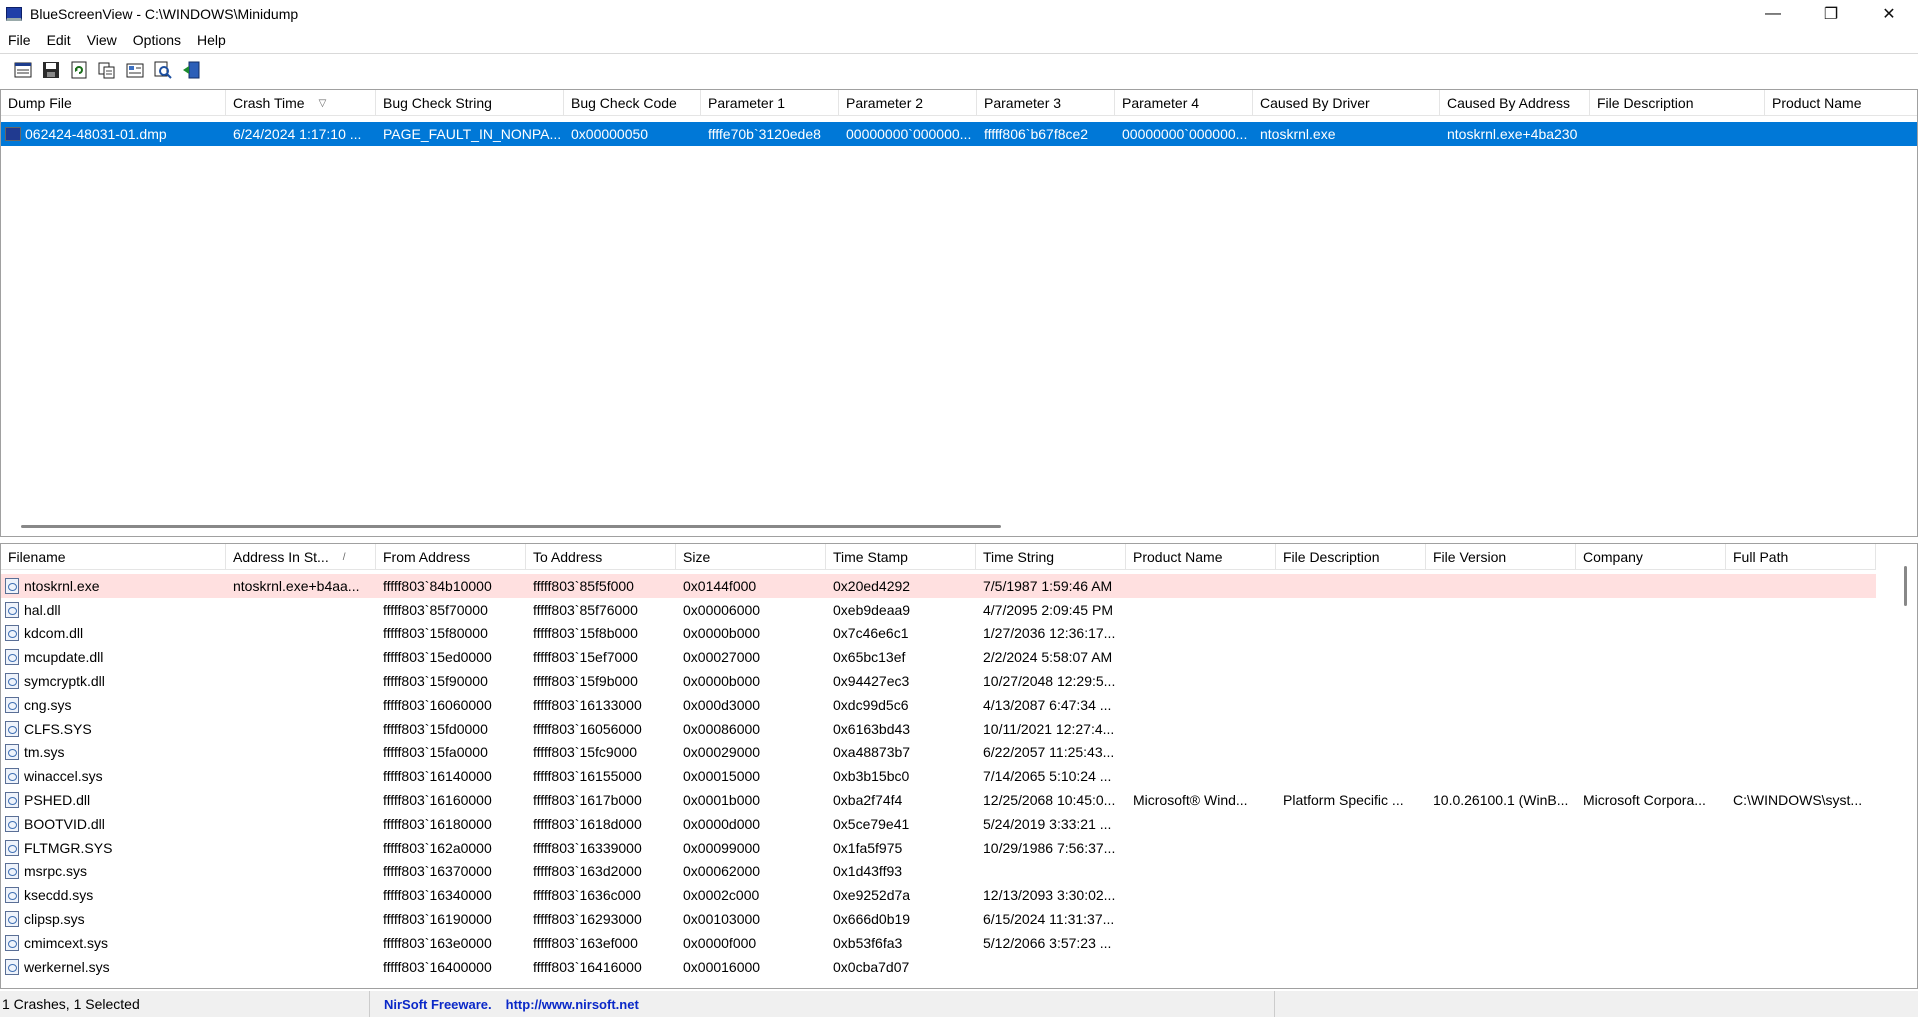  I want to click on cell-text: 2/2/2024 5:58:07 AM, so click(1048, 657).